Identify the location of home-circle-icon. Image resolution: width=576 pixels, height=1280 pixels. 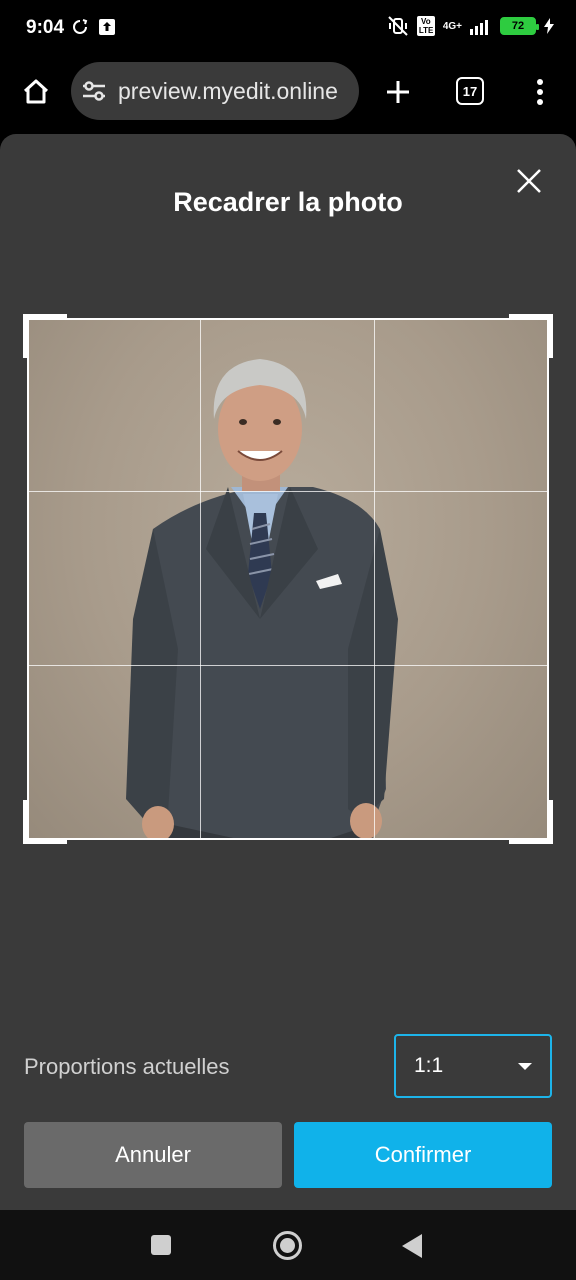
(287, 1245).